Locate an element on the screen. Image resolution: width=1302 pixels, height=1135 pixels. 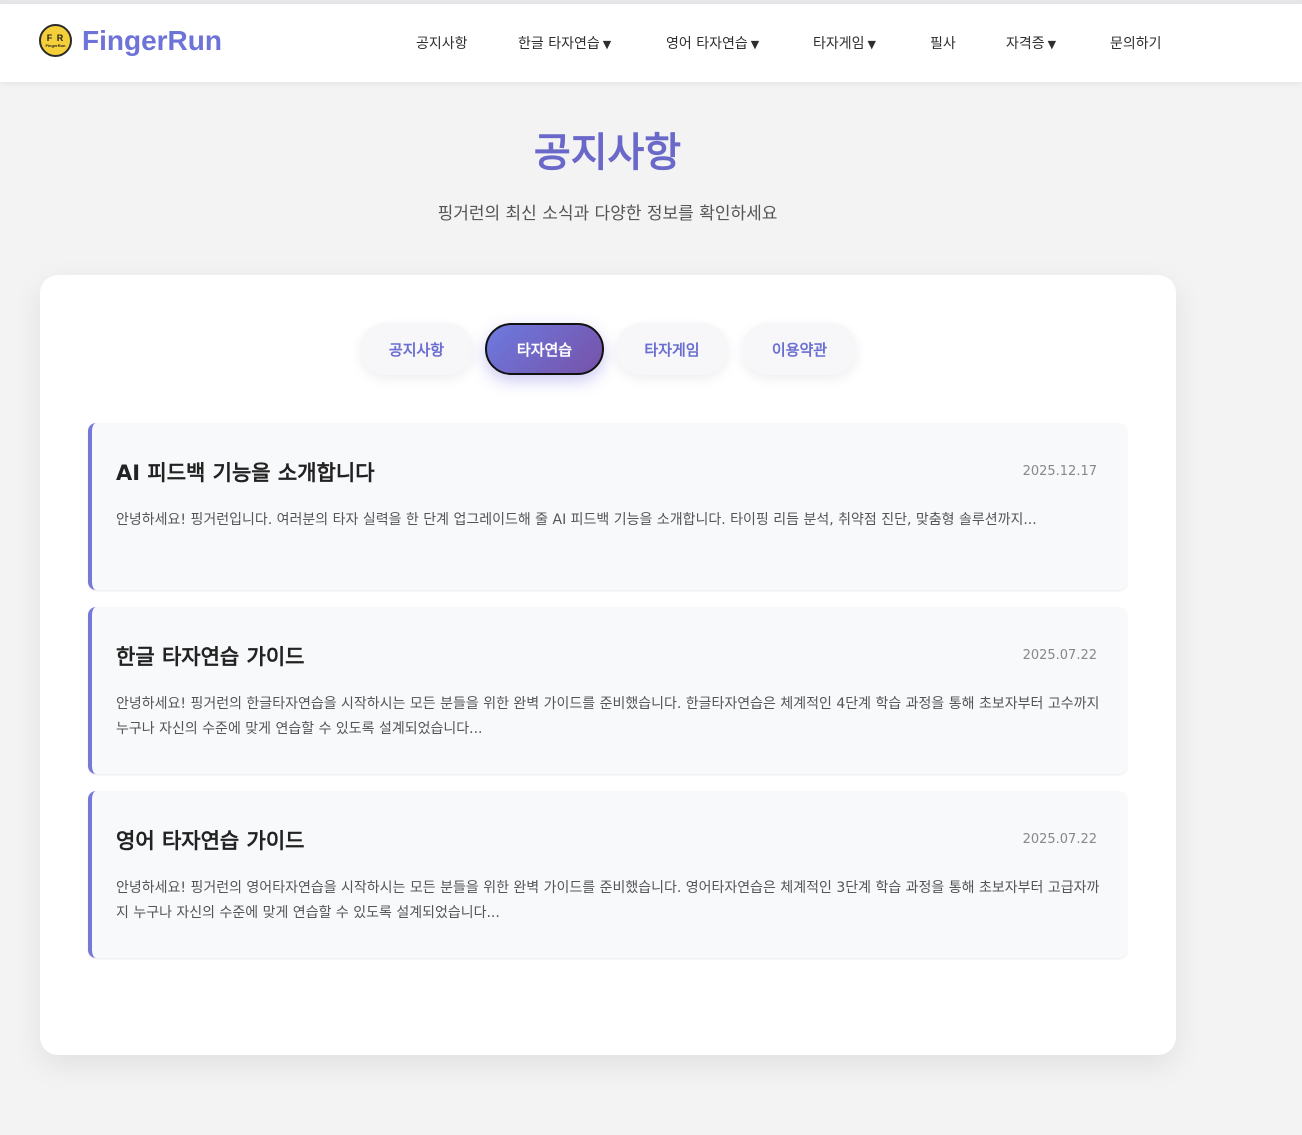
tab-terms: 이용약관 is located at coordinates (799, 349).